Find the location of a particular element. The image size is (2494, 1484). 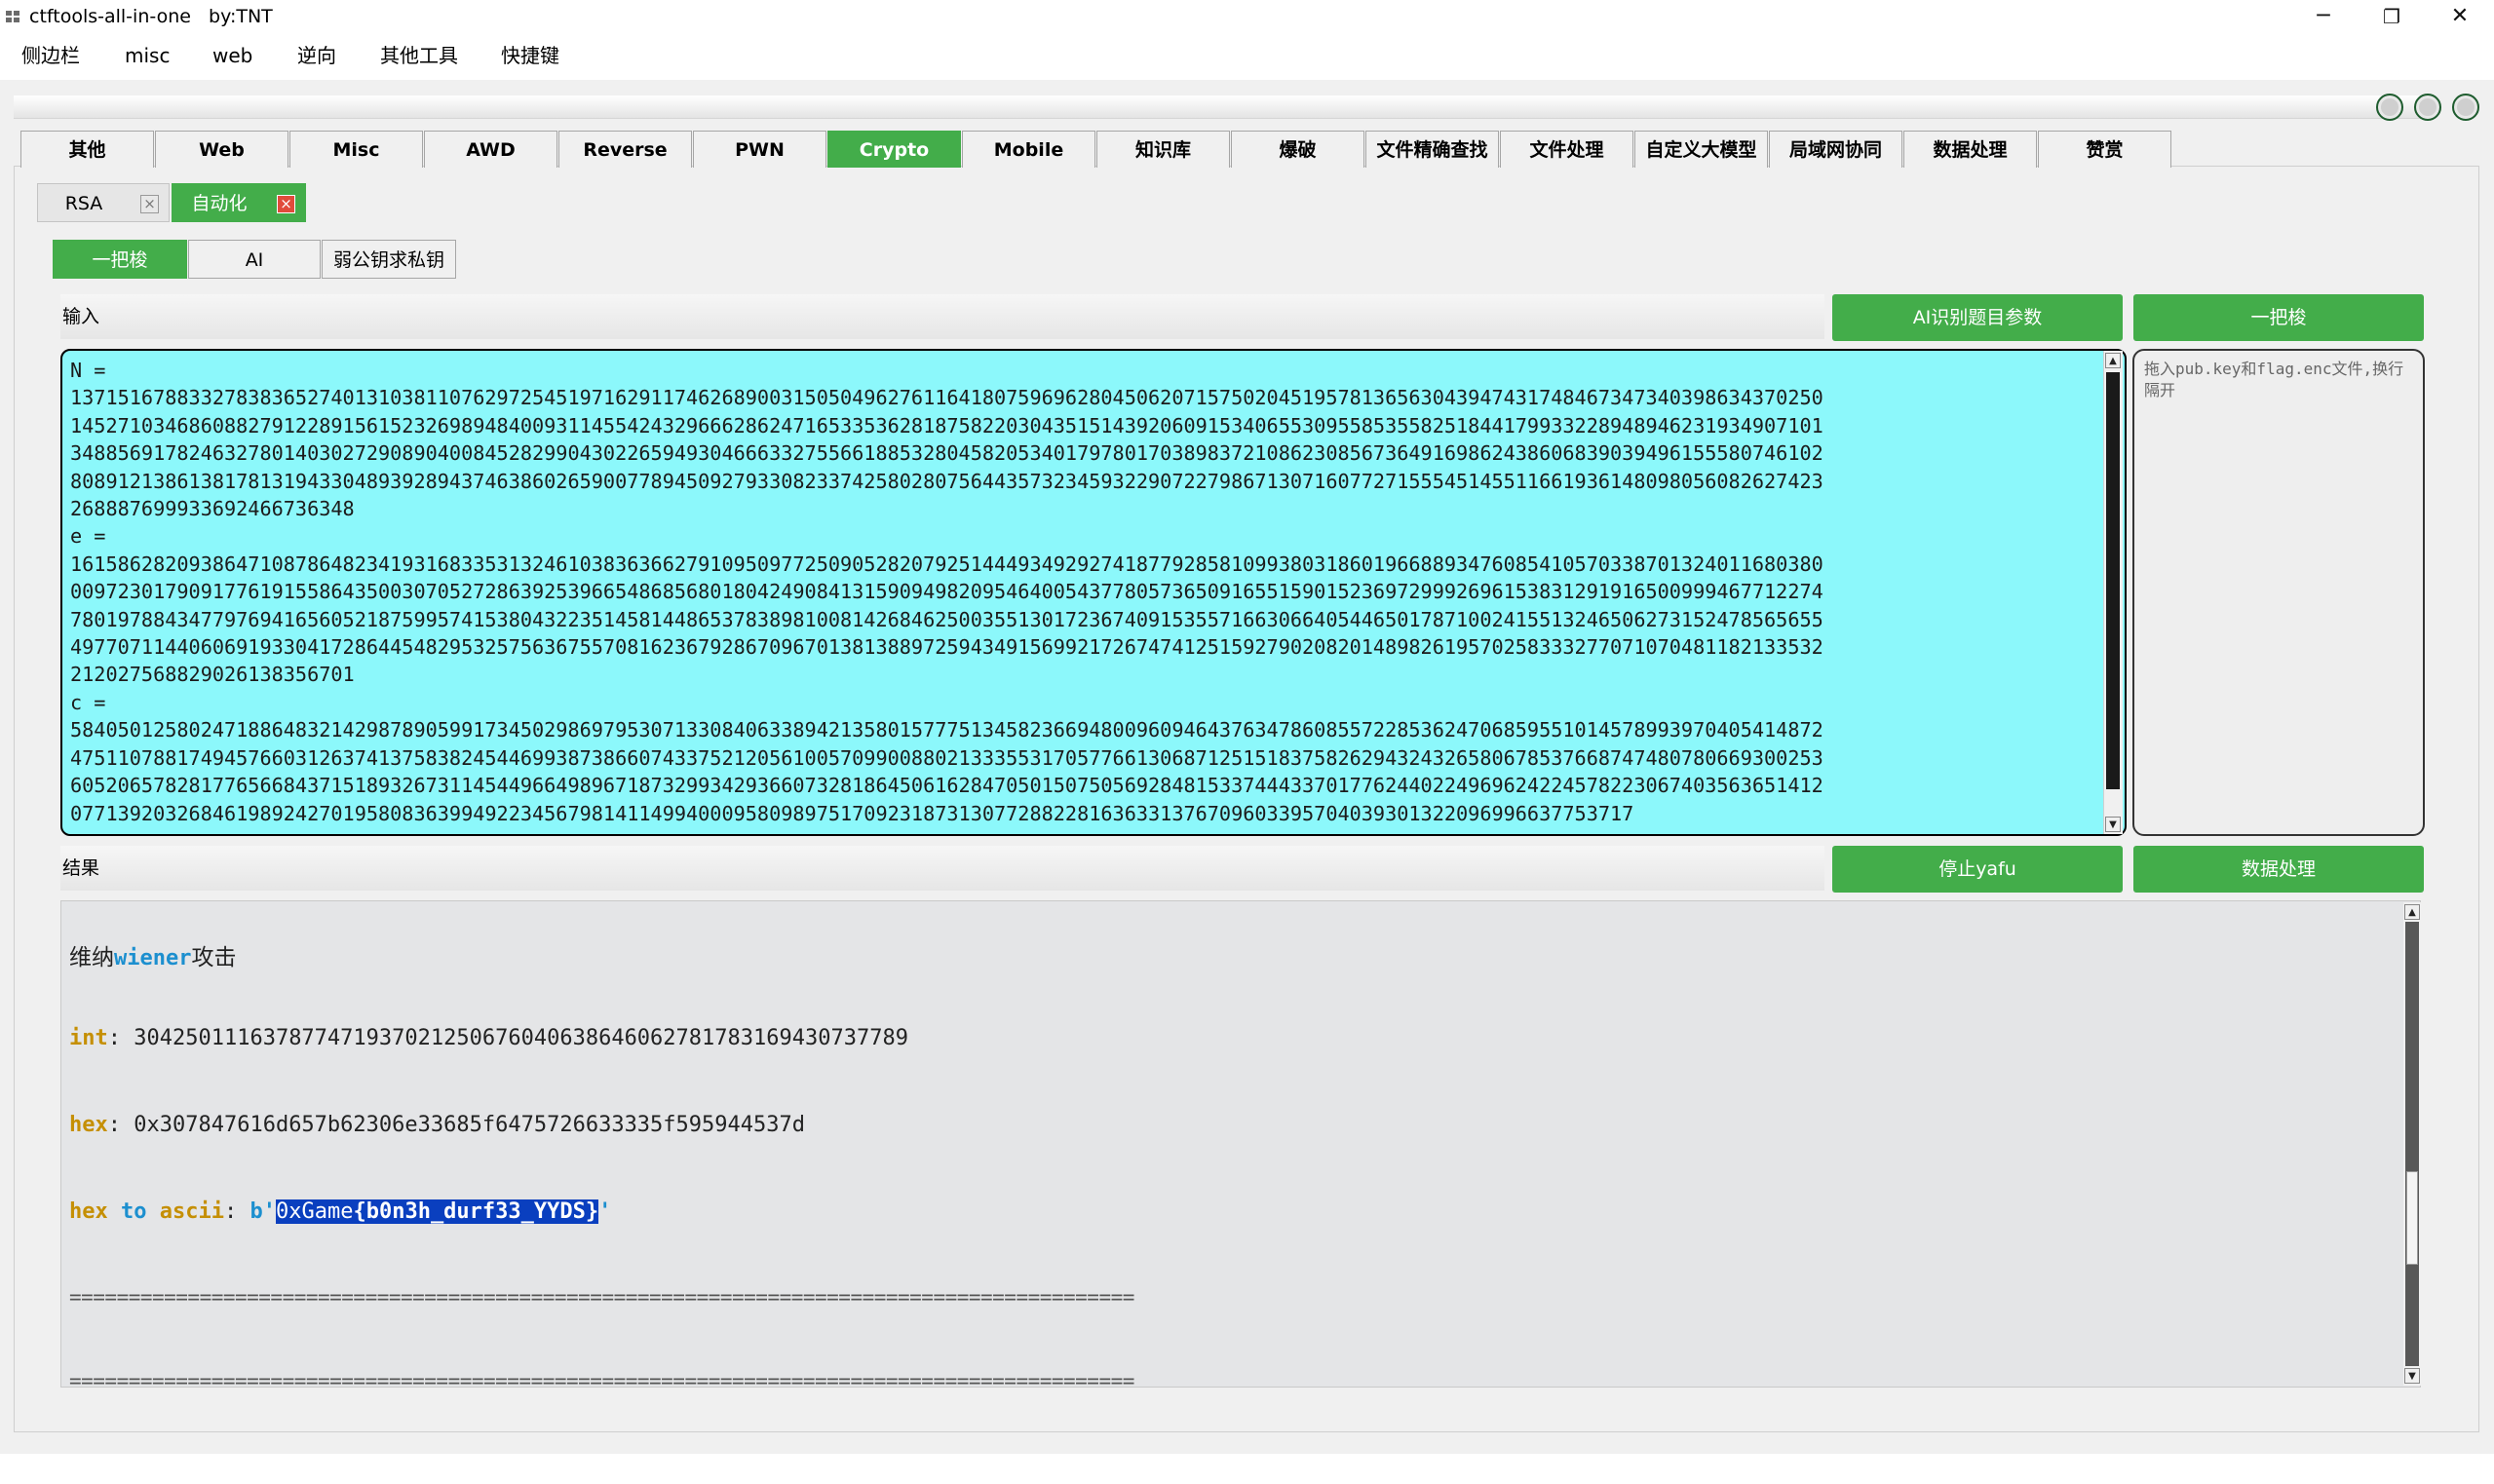

title-bar is located at coordinates (1247, 16).